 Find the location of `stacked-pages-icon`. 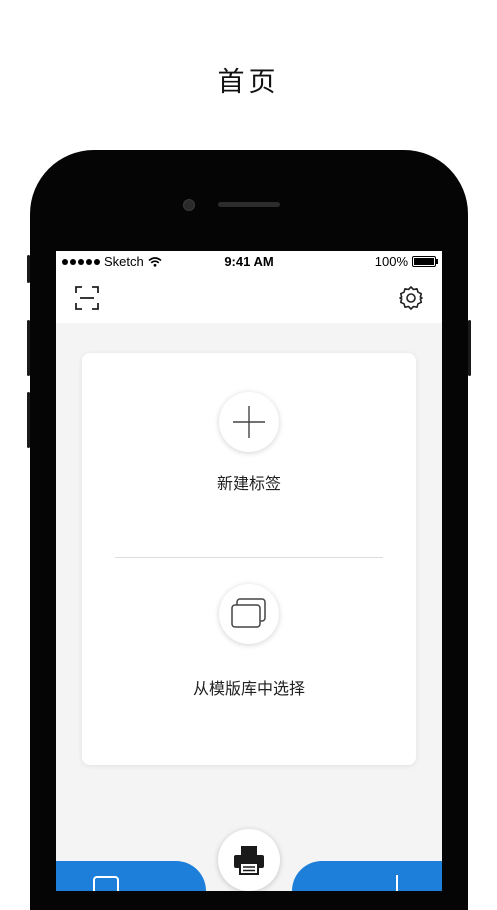

stacked-pages-icon is located at coordinates (248, 613).